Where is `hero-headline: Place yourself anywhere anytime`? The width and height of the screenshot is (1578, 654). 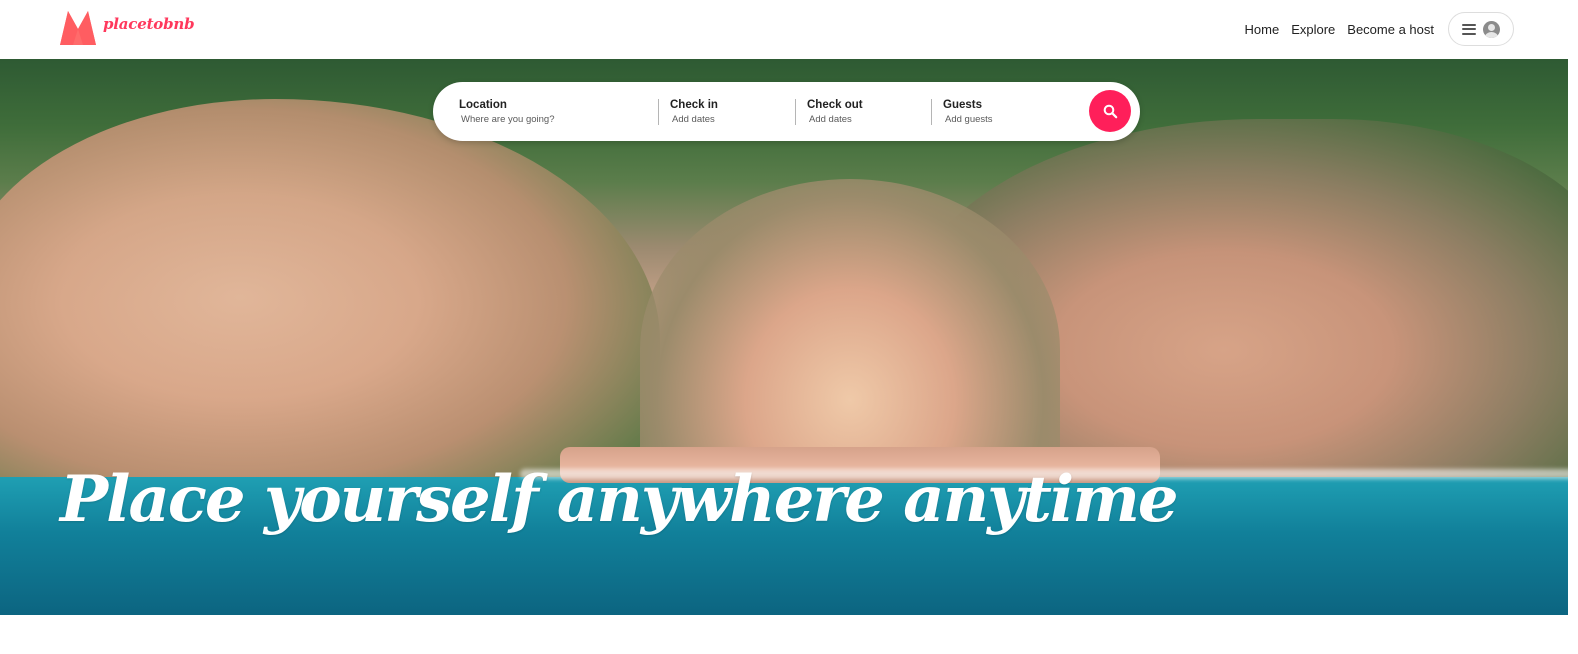 hero-headline: Place yourself anywhere anytime is located at coordinates (619, 499).